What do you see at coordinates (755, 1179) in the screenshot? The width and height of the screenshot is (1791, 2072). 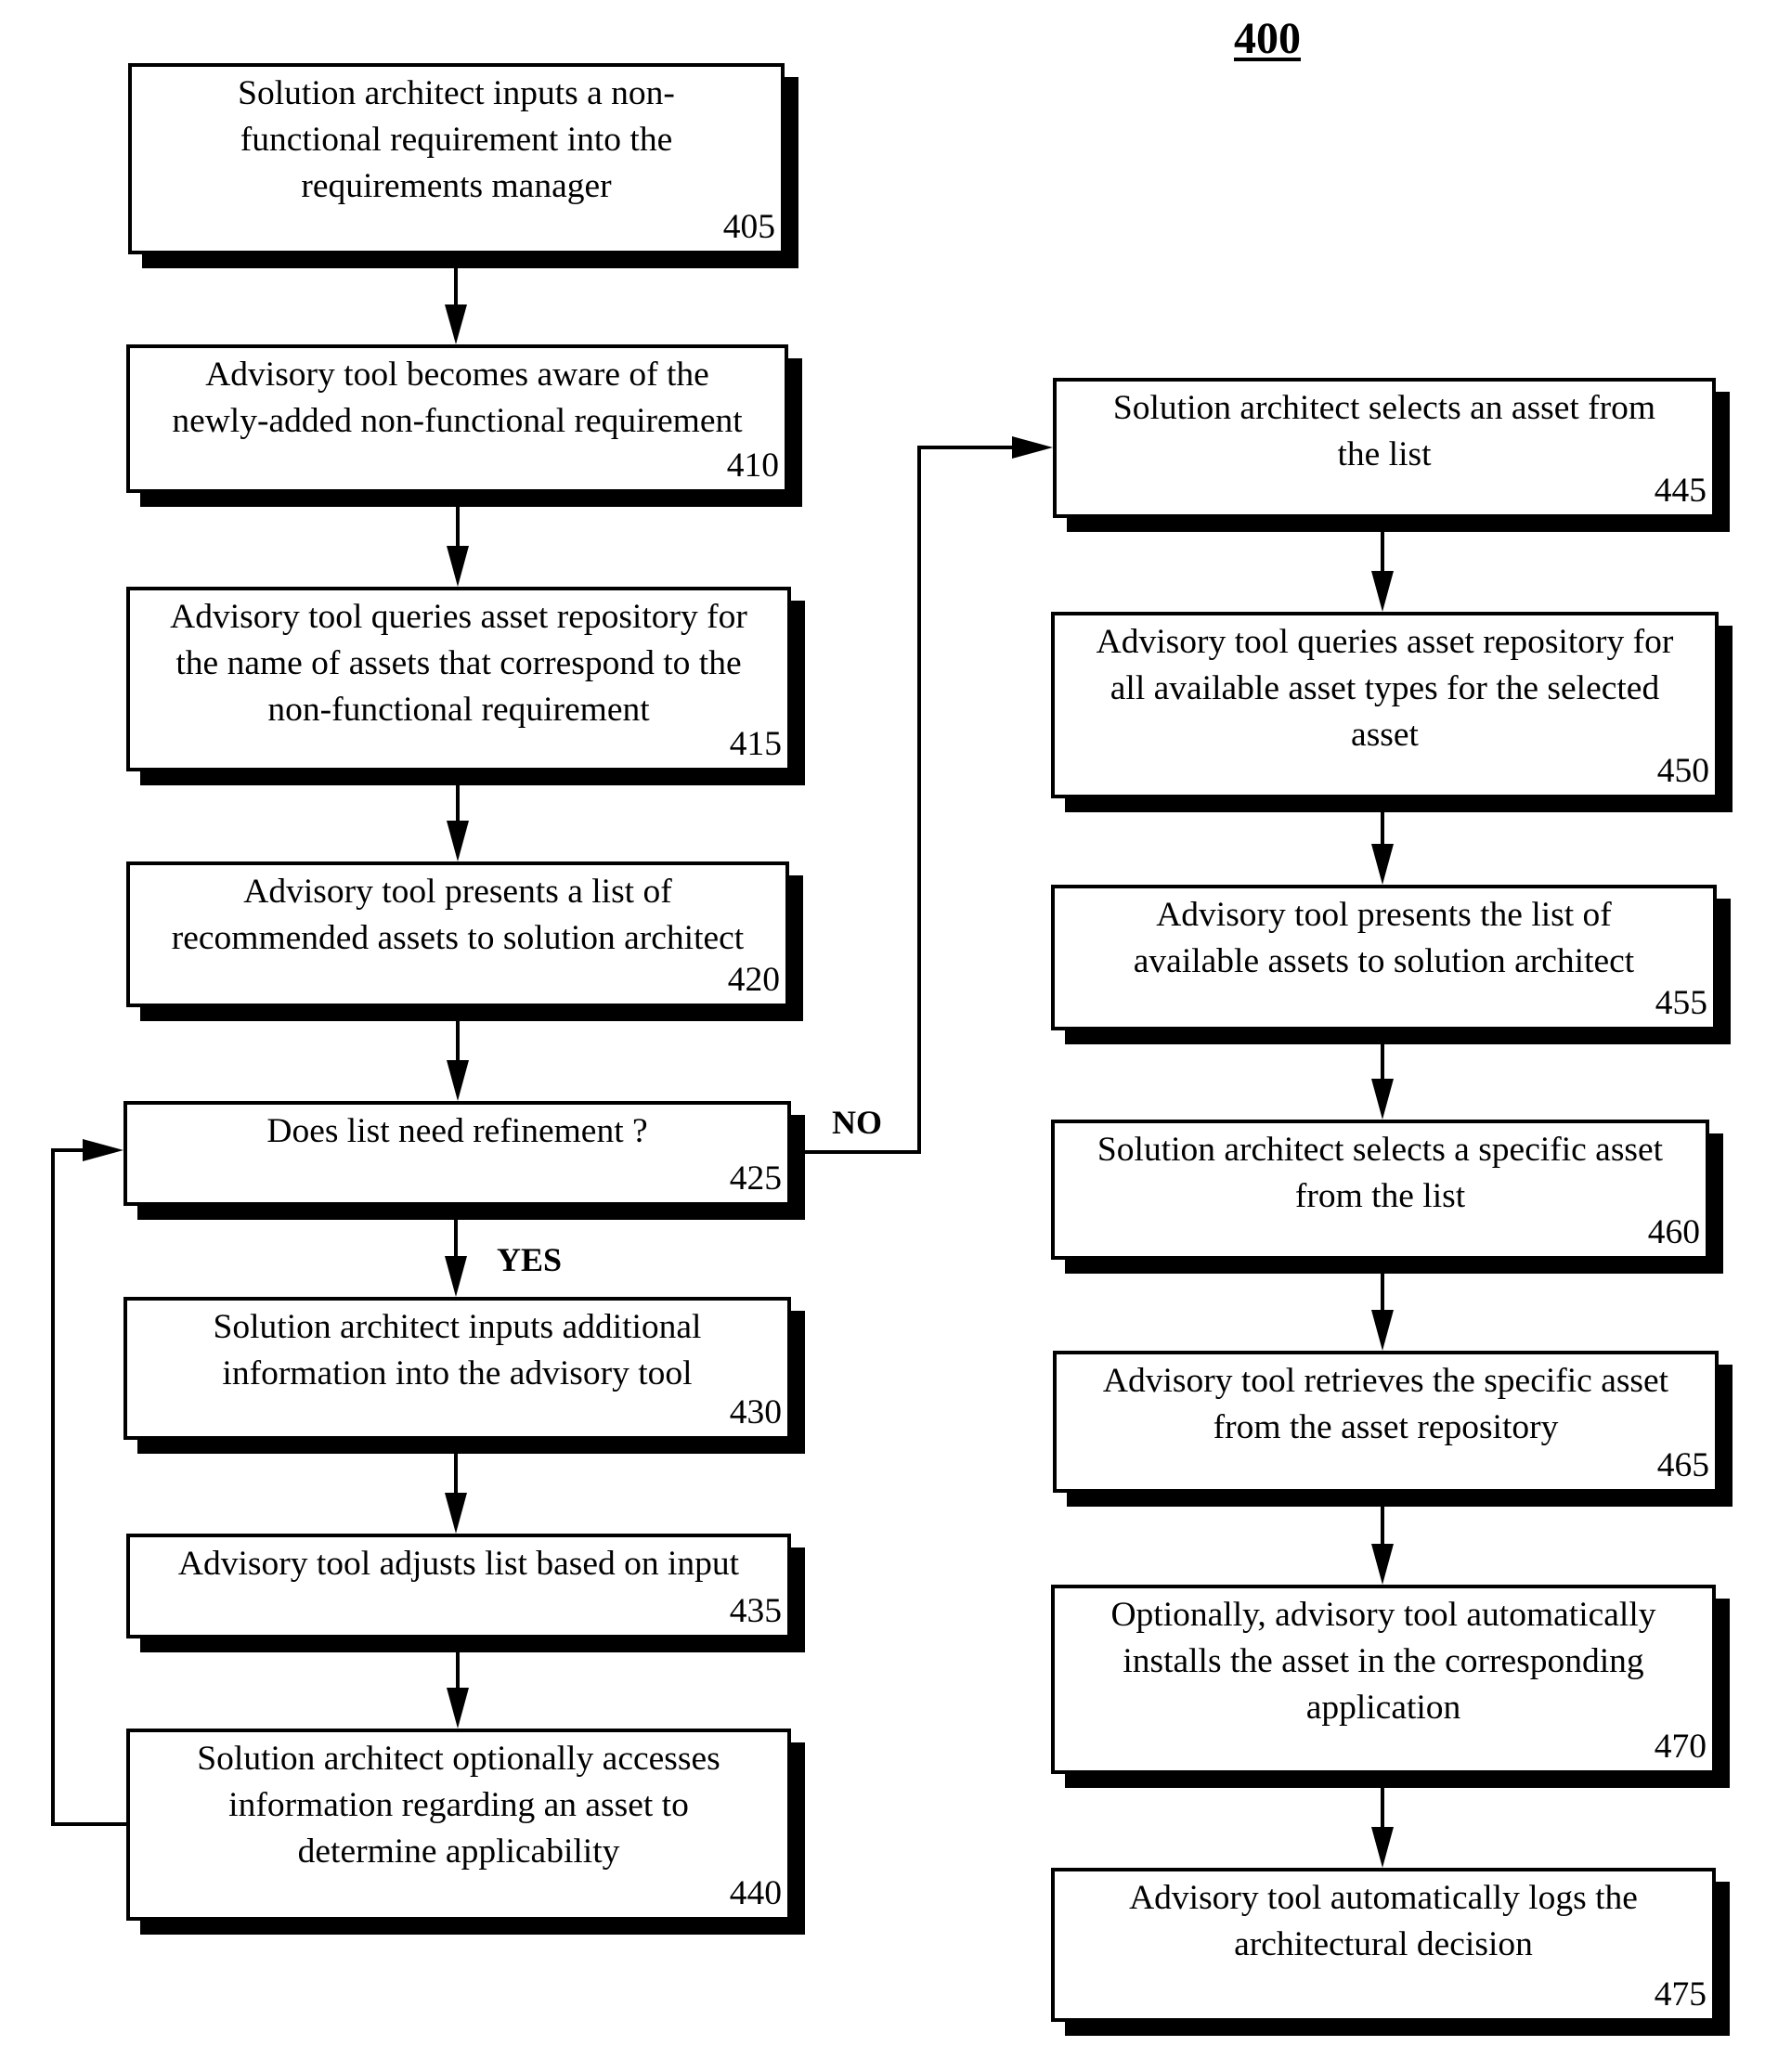 I see `step-ref: 425` at bounding box center [755, 1179].